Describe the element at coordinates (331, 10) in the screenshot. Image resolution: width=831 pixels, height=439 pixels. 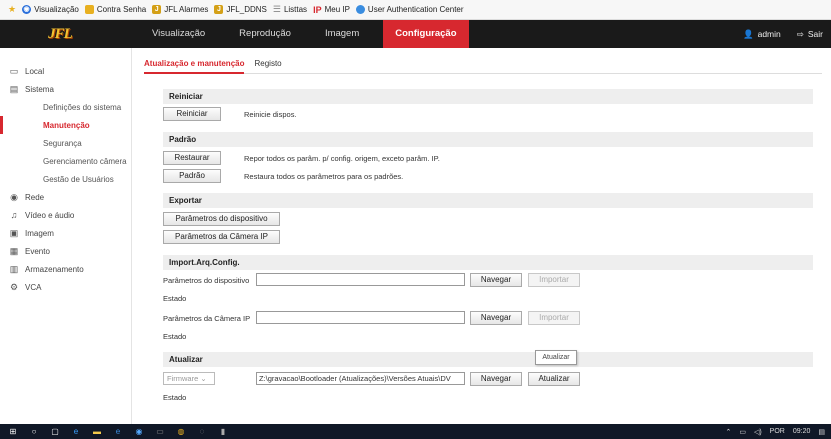
I see `bookmark-meu-ip: IP Meu IP` at that location.